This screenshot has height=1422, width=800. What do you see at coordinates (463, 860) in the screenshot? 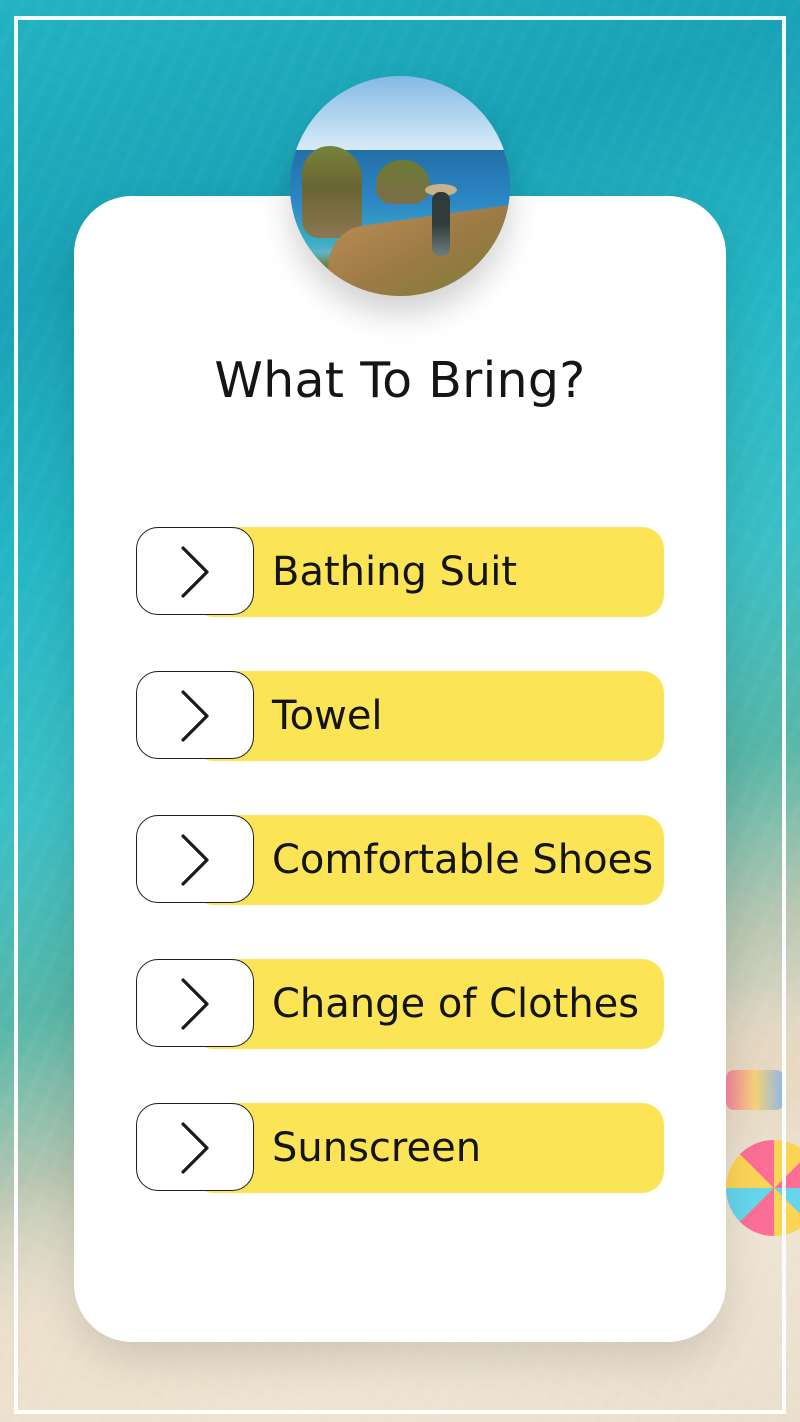
I see `item-label: Comfortable Shoes` at bounding box center [463, 860].